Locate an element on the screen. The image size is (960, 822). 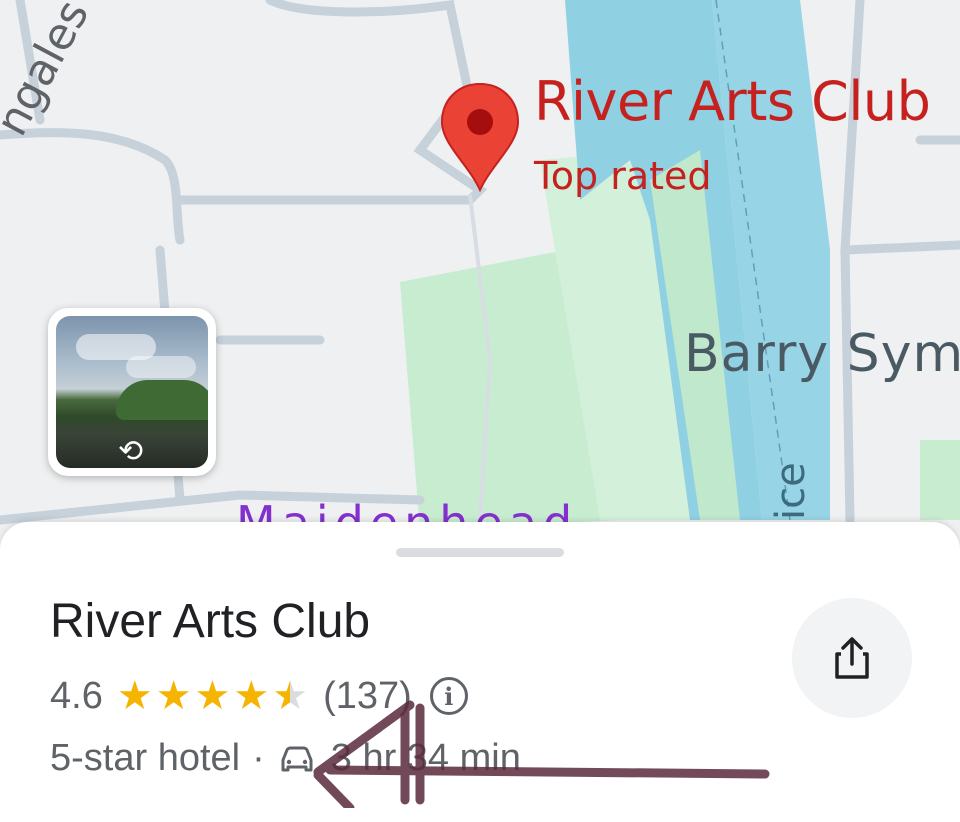
street-view-thumbnail: ⟲ is located at coordinates (132, 392).